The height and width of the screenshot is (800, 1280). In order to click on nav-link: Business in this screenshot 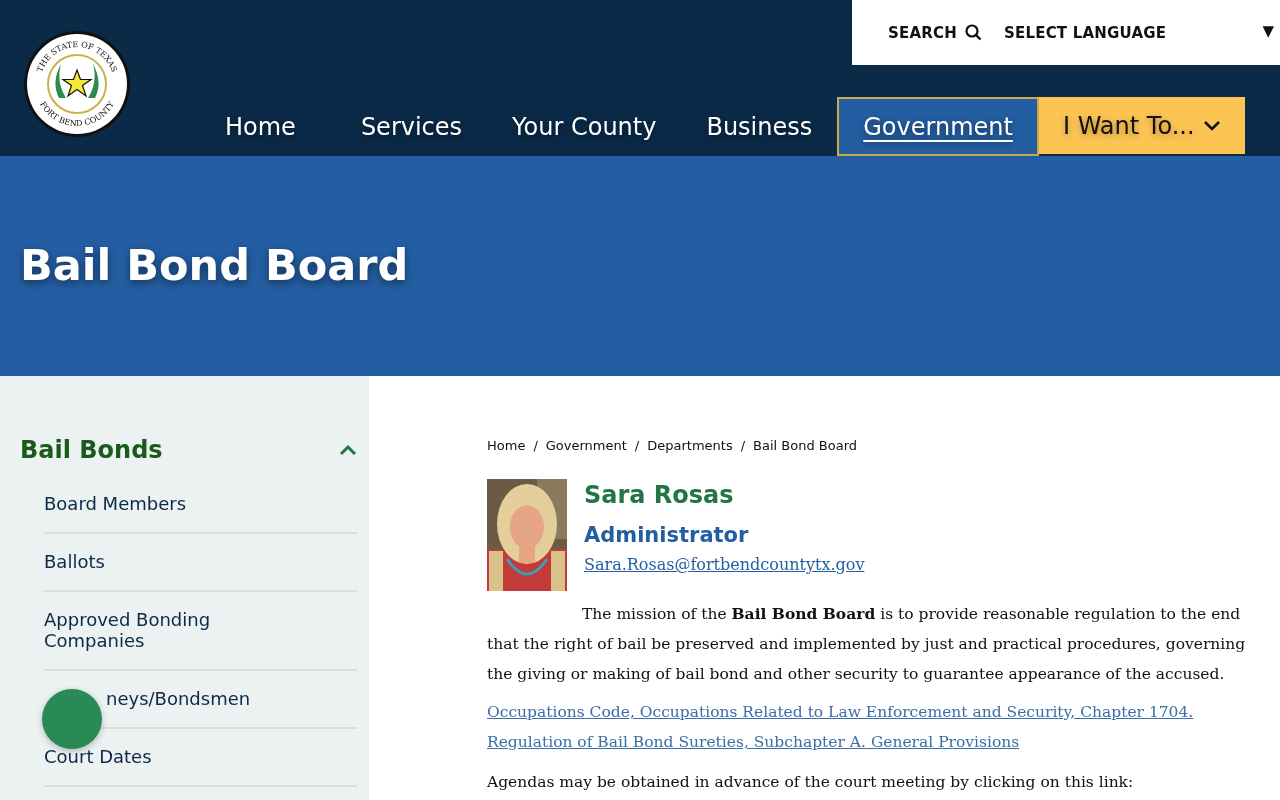, I will do `click(759, 126)`.